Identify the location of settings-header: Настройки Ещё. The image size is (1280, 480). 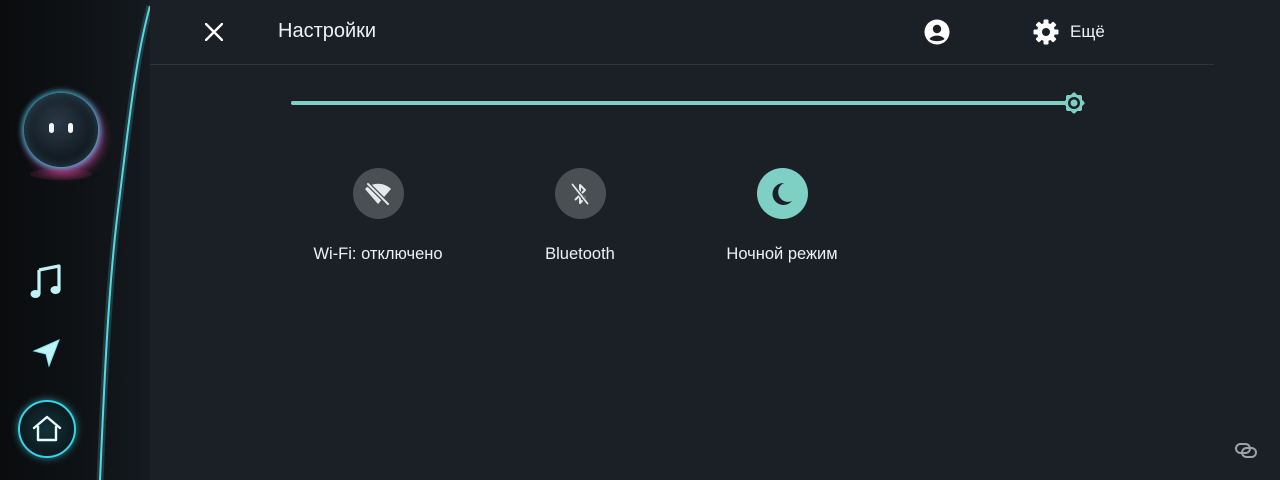
(682, 32).